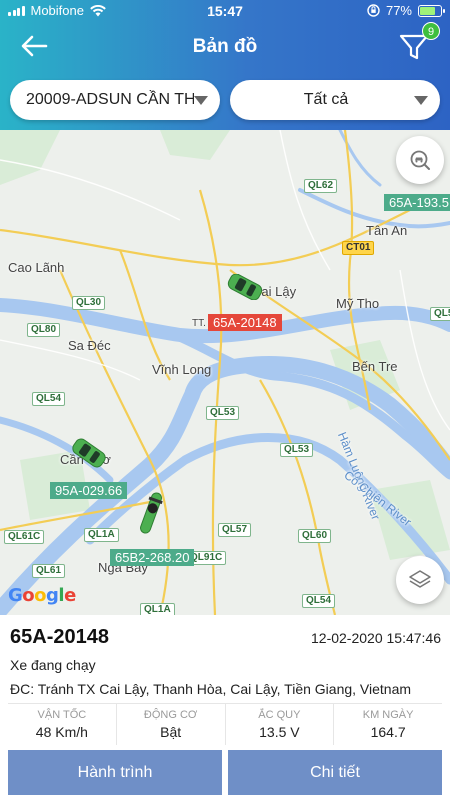  What do you see at coordinates (89, 490) in the screenshot?
I see `vehicle-plate-label: 95A-029.66` at bounding box center [89, 490].